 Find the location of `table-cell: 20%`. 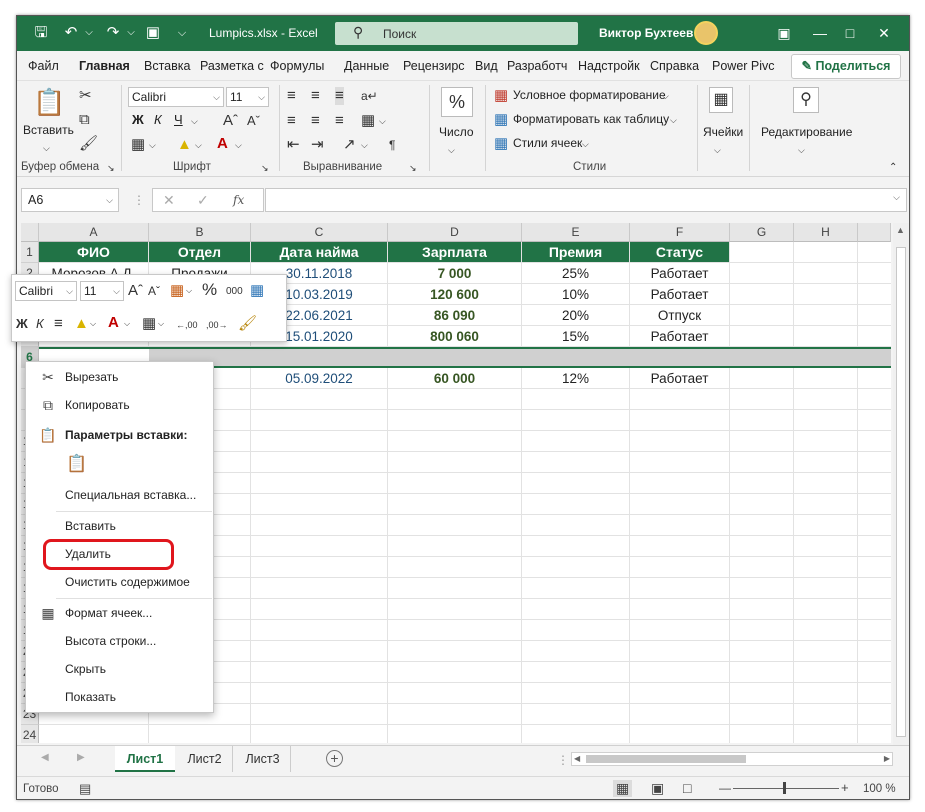

table-cell: 20% is located at coordinates (576, 315).